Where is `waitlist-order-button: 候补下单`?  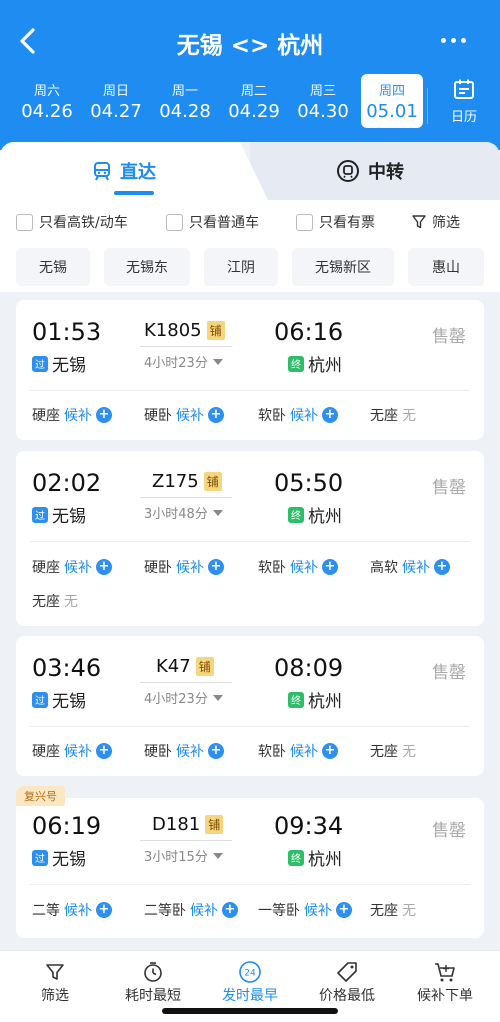 waitlist-order-button: 候补下单 is located at coordinates (445, 982).